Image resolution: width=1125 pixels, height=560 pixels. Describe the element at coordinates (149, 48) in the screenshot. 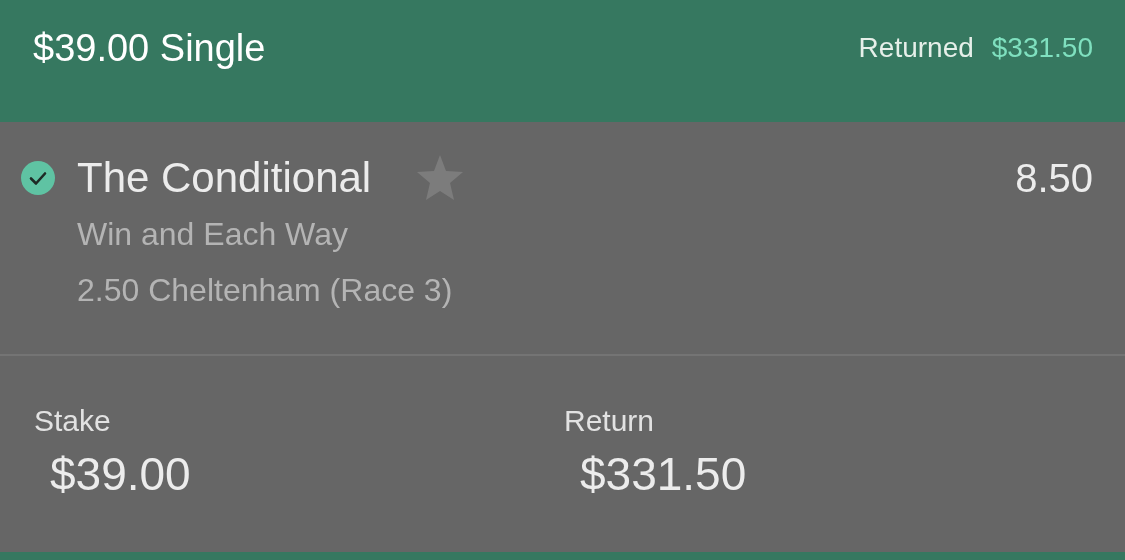

I see `bet-title: $39.00 Single` at that location.